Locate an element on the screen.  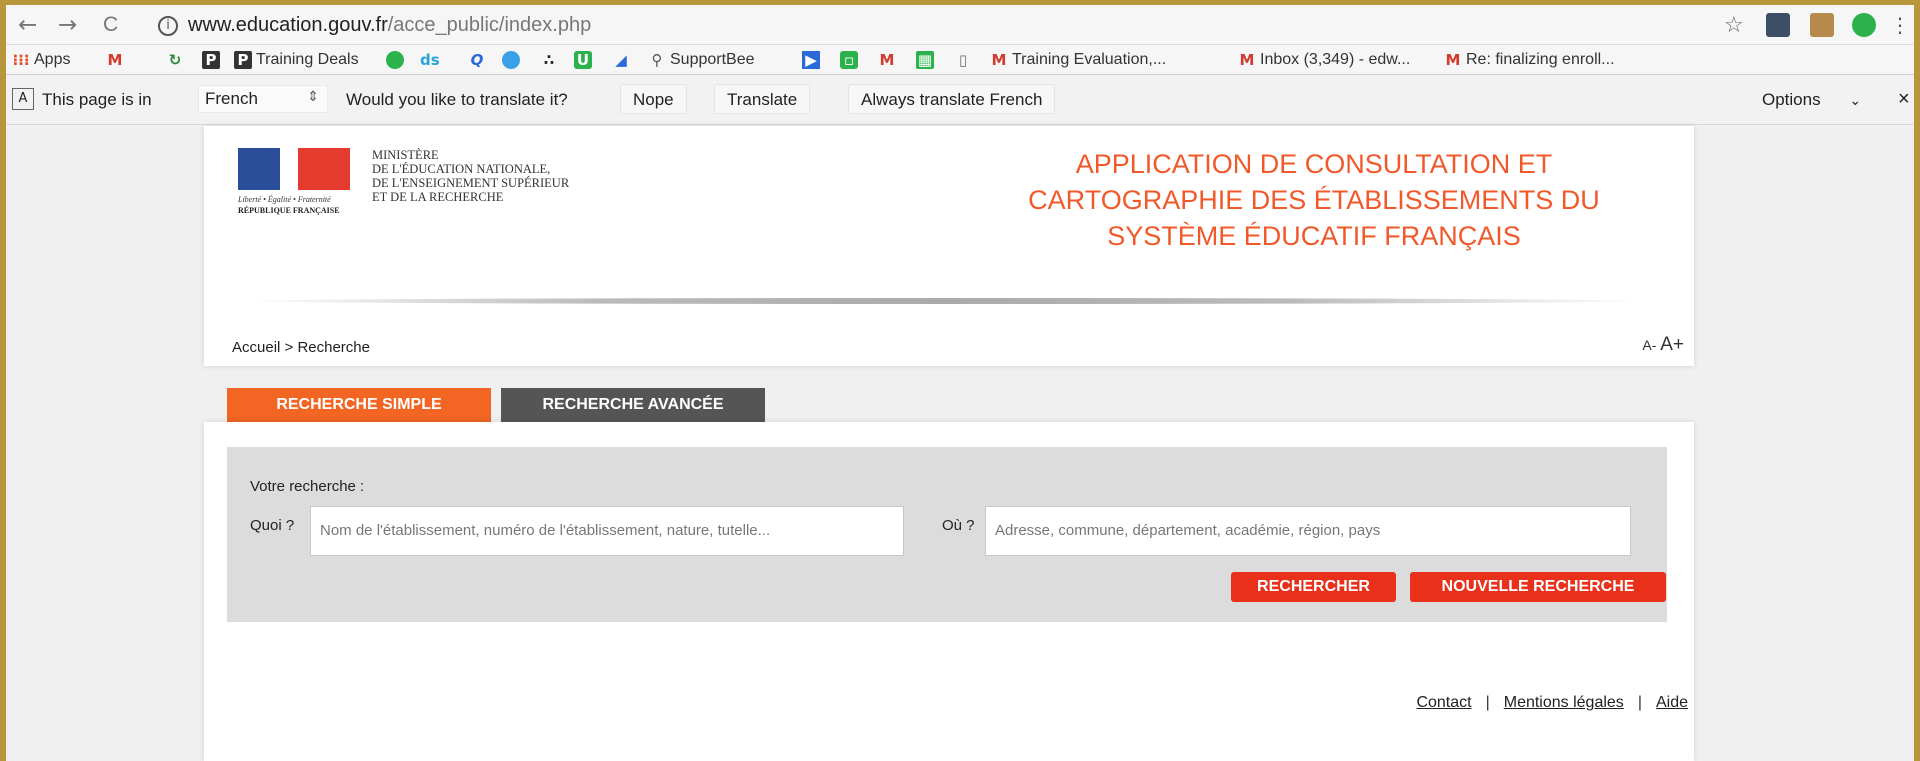
flag-white-part is located at coordinates (289, 169).